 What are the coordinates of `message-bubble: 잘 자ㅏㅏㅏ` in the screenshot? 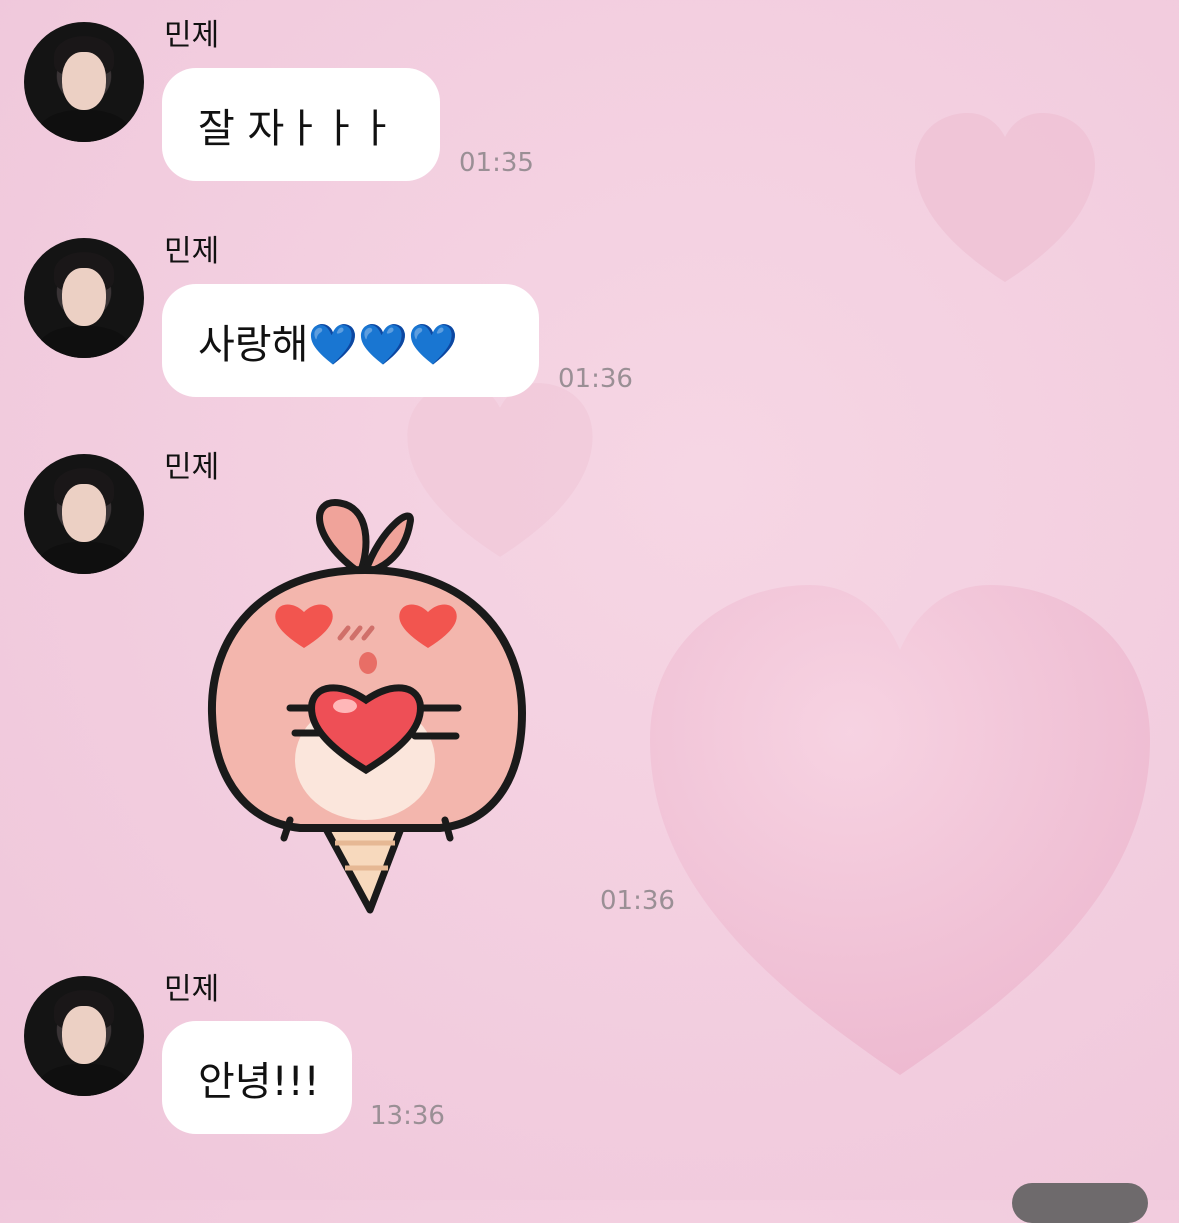 It's located at (301, 124).